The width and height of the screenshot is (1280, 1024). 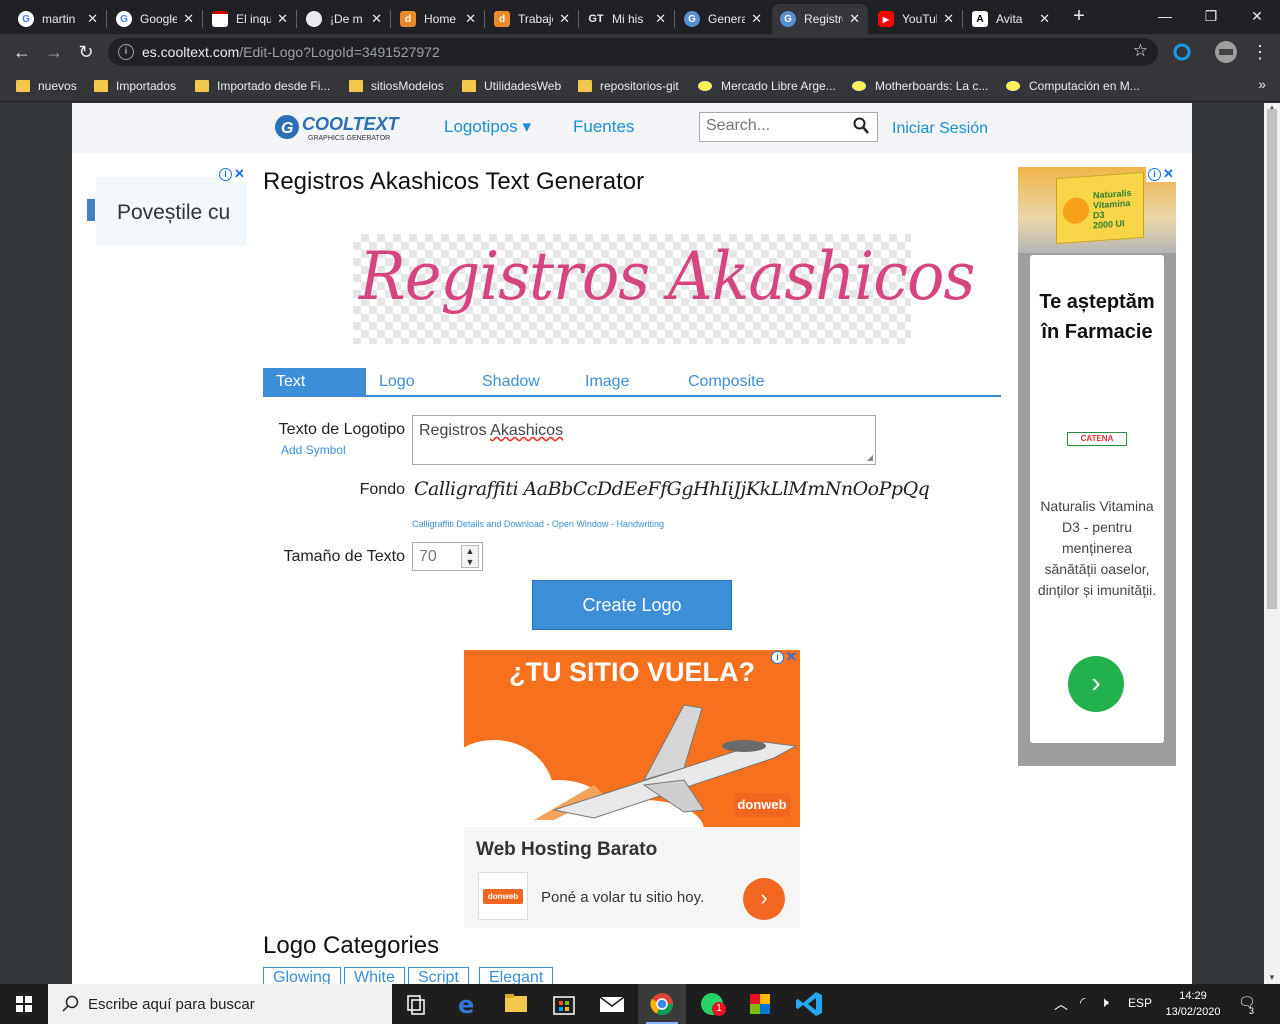 What do you see at coordinates (313, 450) in the screenshot?
I see `add-symbol-link: Add Symbol` at bounding box center [313, 450].